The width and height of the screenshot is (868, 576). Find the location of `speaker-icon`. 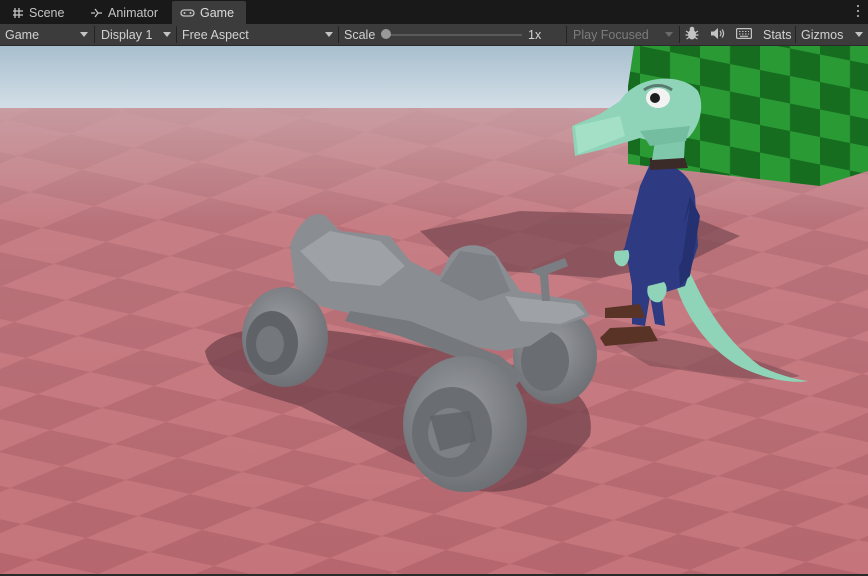

speaker-icon is located at coordinates (717, 35).